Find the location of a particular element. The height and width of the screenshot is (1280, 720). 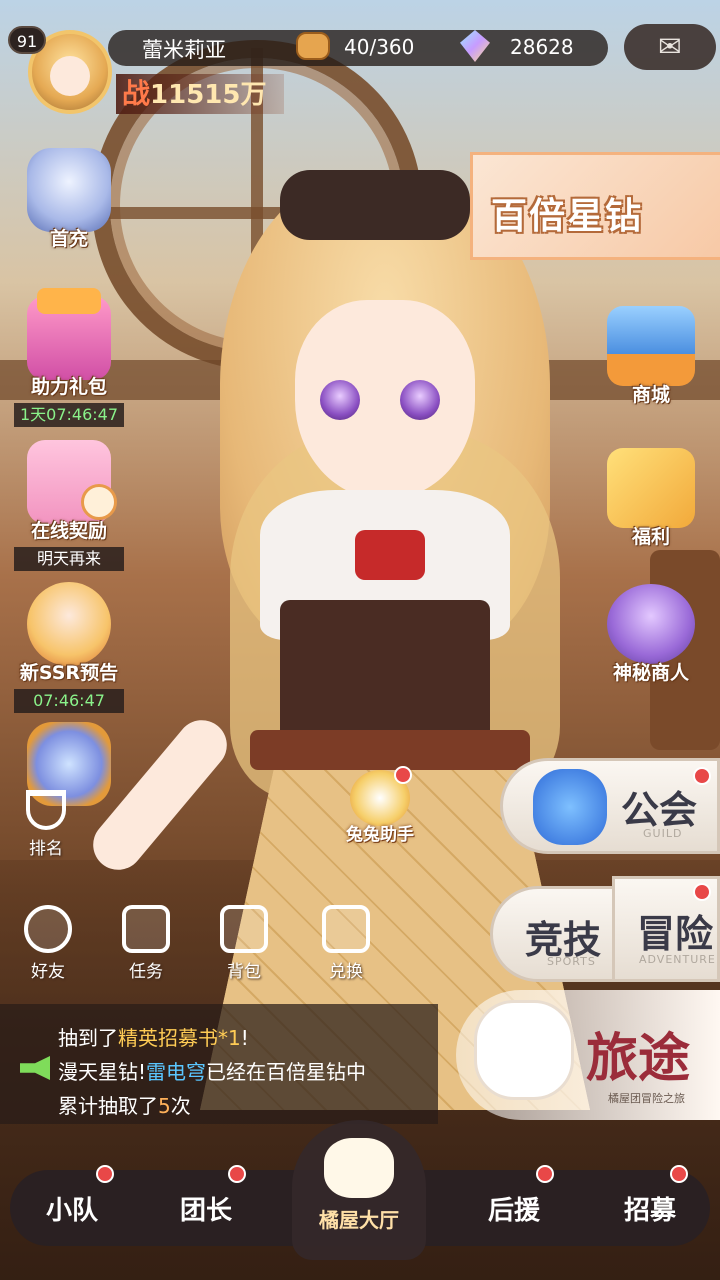

chat-line-3: 累计抽取了5次 is located at coordinates (124, 1104).